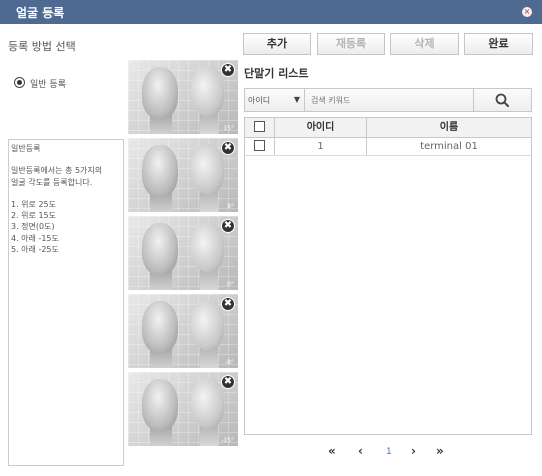  Describe the element at coordinates (296, 99) in the screenshot. I see `chevron-down-icon: ▼` at that location.